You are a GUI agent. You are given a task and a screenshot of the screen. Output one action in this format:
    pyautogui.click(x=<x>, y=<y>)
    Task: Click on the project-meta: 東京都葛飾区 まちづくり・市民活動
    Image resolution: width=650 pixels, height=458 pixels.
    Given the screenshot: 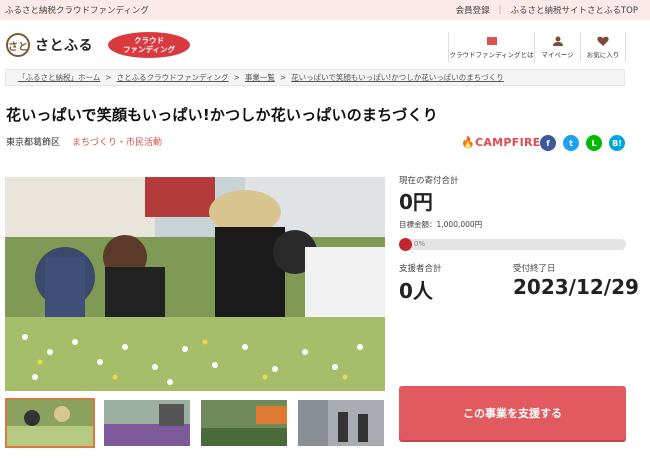 What is the action you would take?
    pyautogui.click(x=84, y=141)
    